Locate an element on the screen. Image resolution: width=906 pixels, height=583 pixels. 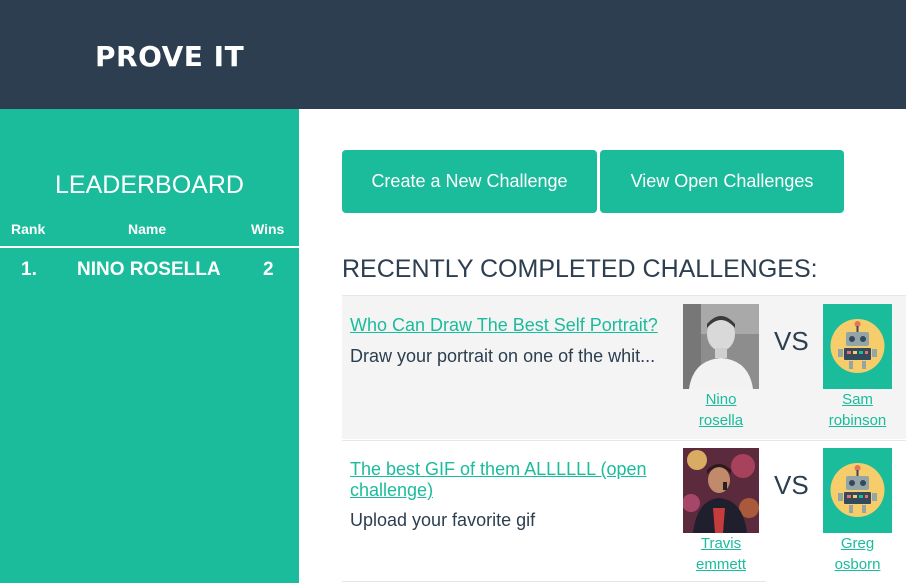
player1-first-name: Travis is located at coordinates (721, 543).